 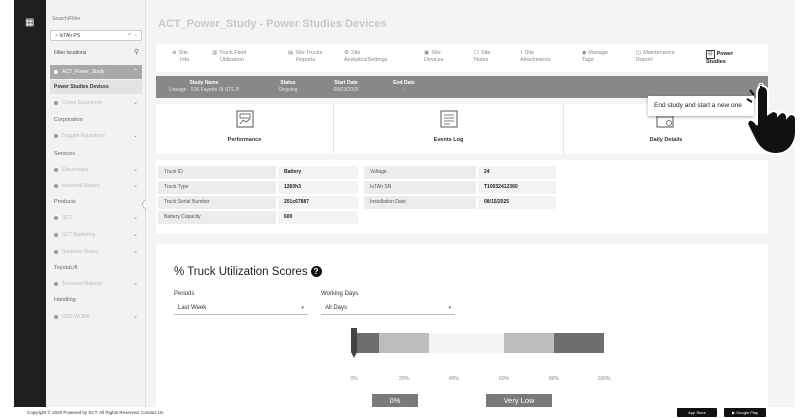 What do you see at coordinates (404, 379) in the screenshot?
I see `axis-tick-label: 20%` at bounding box center [404, 379].